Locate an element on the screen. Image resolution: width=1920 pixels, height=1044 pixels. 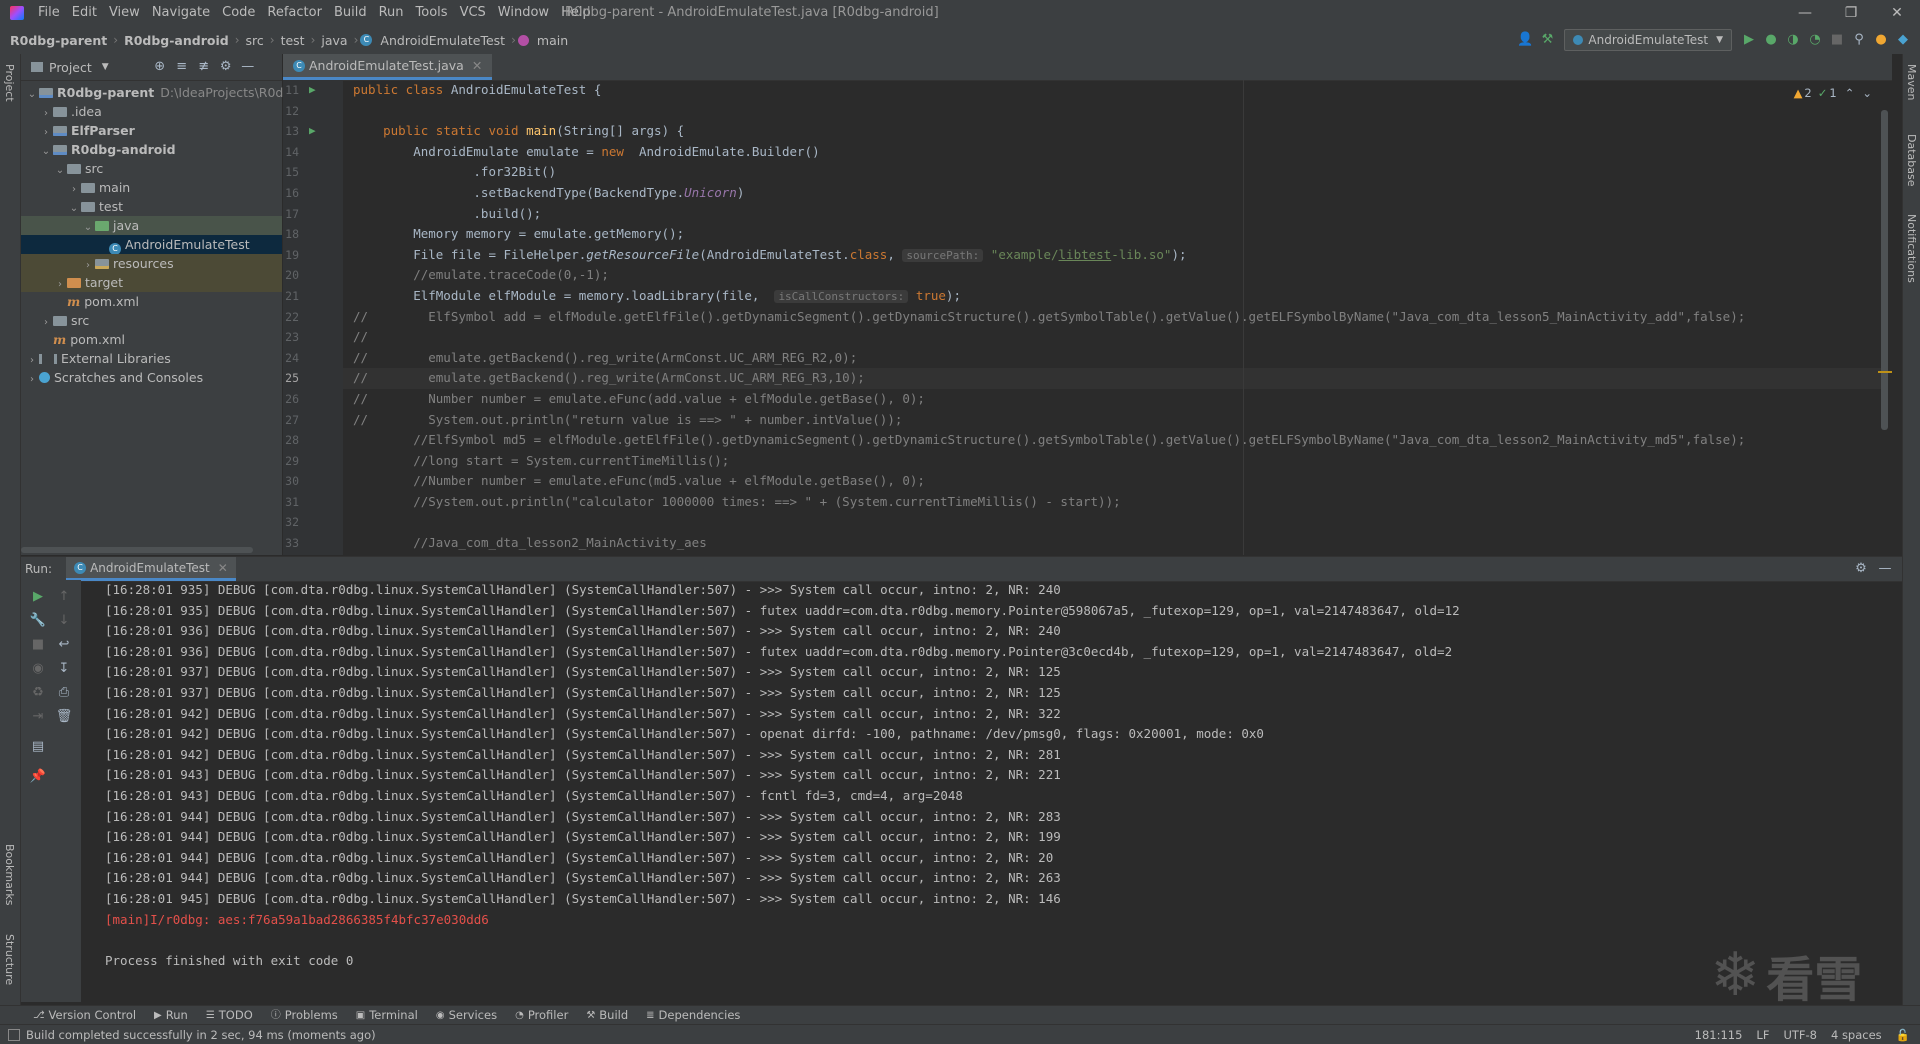
code-line: .build(); is located at coordinates (1113, 214).